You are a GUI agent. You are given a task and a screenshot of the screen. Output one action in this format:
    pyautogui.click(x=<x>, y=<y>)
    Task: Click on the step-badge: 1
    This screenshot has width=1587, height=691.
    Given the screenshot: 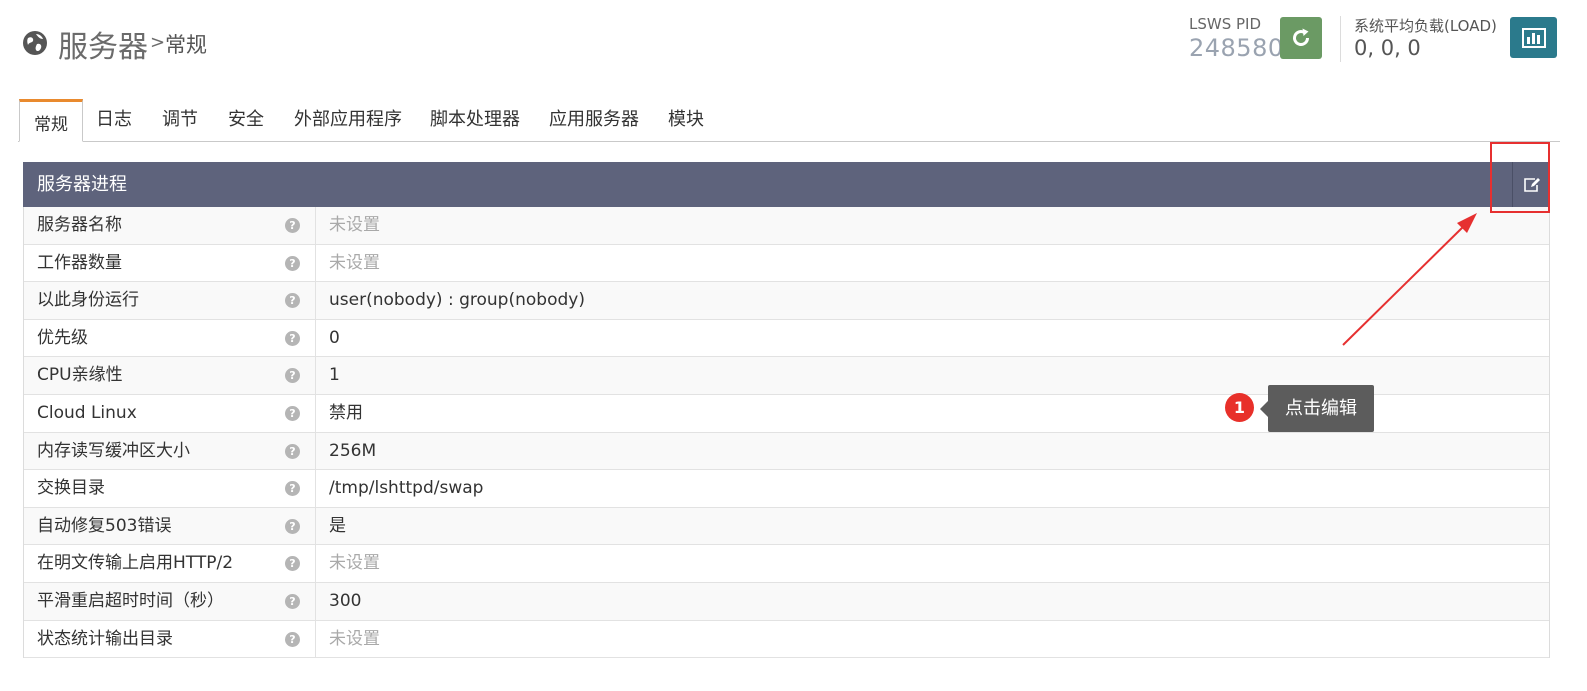 What is the action you would take?
    pyautogui.click(x=1239, y=407)
    